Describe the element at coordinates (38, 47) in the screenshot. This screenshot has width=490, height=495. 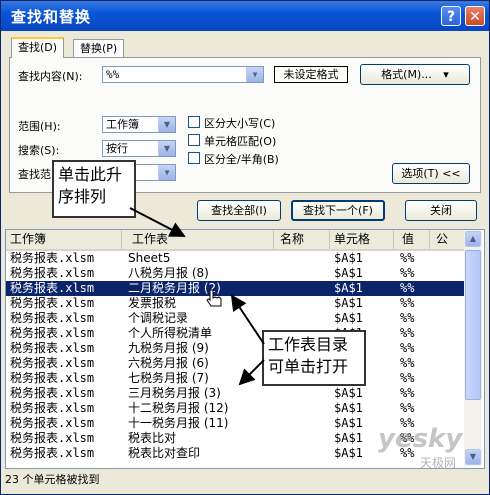
I see `tab-find: 查找(D)` at that location.